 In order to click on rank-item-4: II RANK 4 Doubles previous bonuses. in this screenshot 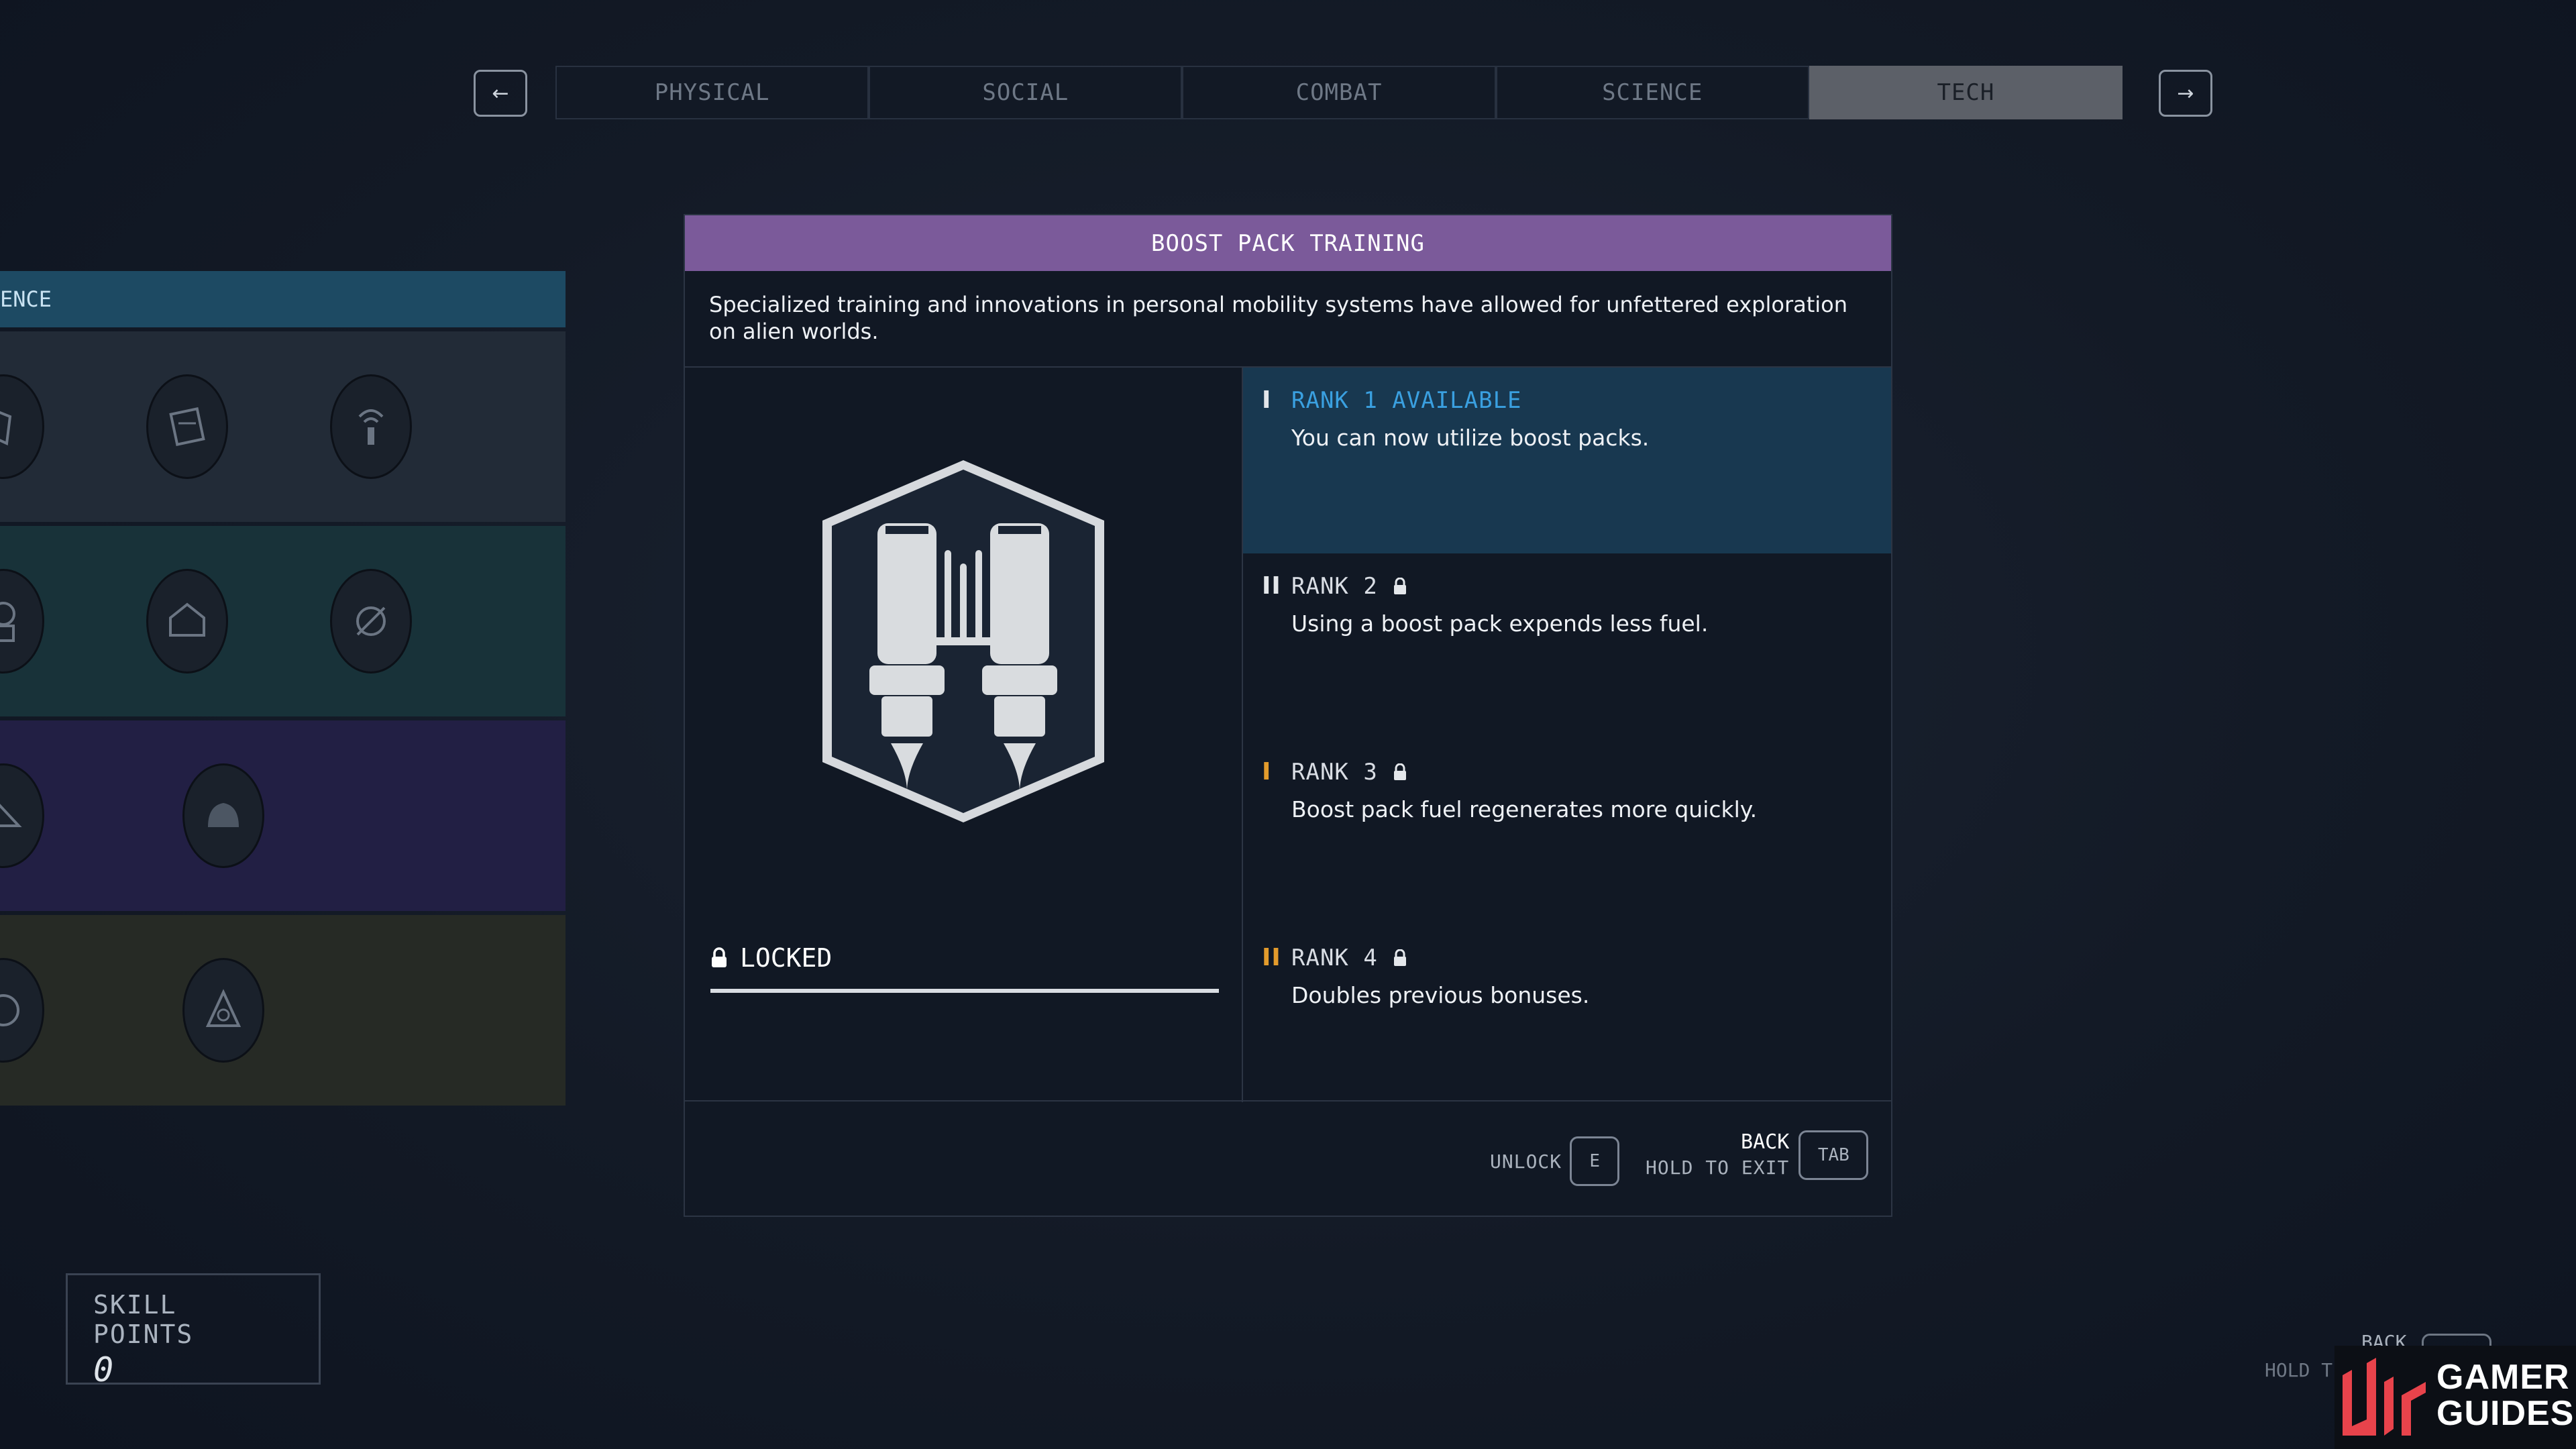, I will do `click(1567, 1018)`.